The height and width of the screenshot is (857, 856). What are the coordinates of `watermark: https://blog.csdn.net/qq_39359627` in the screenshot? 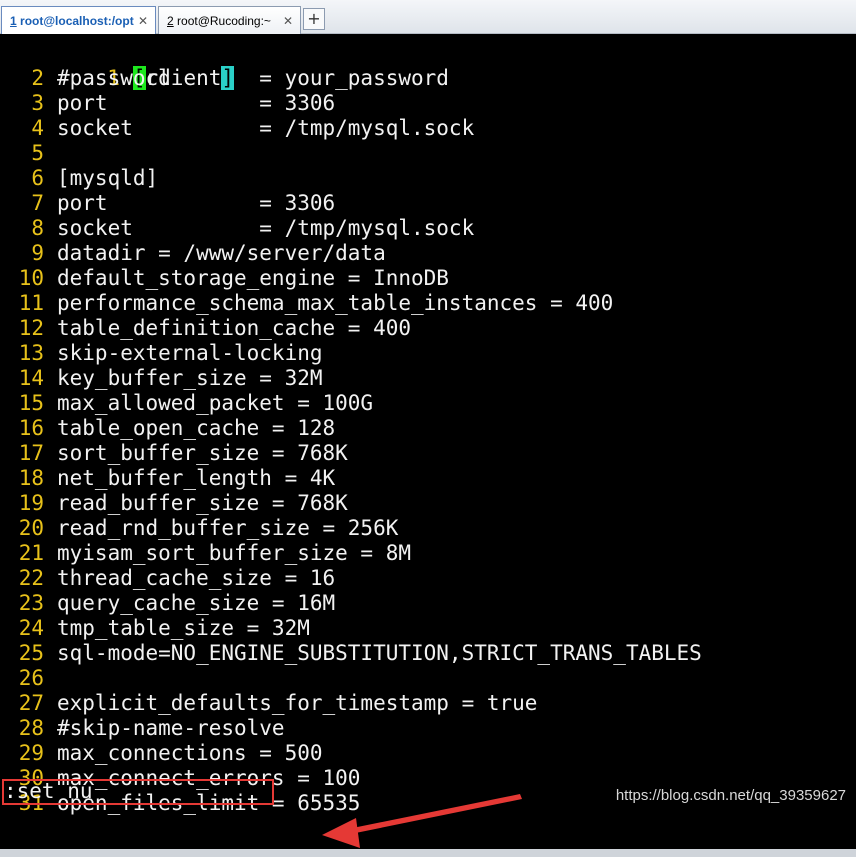 It's located at (730, 795).